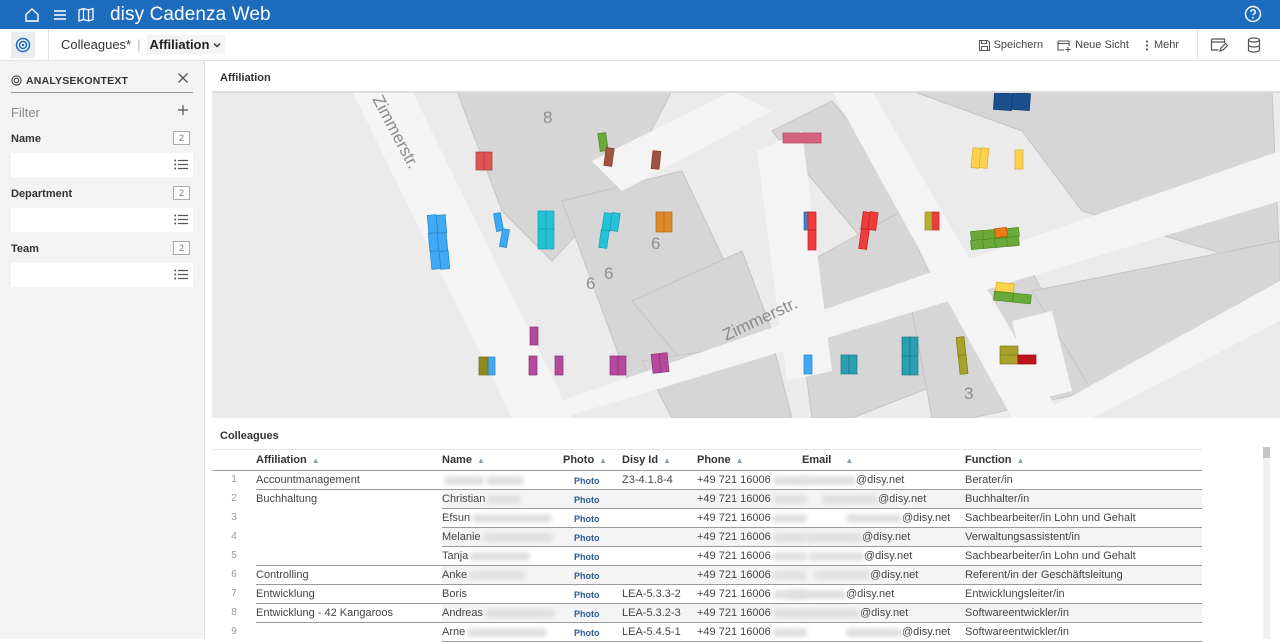  What do you see at coordinates (234, 612) in the screenshot?
I see `row-number: 8` at bounding box center [234, 612].